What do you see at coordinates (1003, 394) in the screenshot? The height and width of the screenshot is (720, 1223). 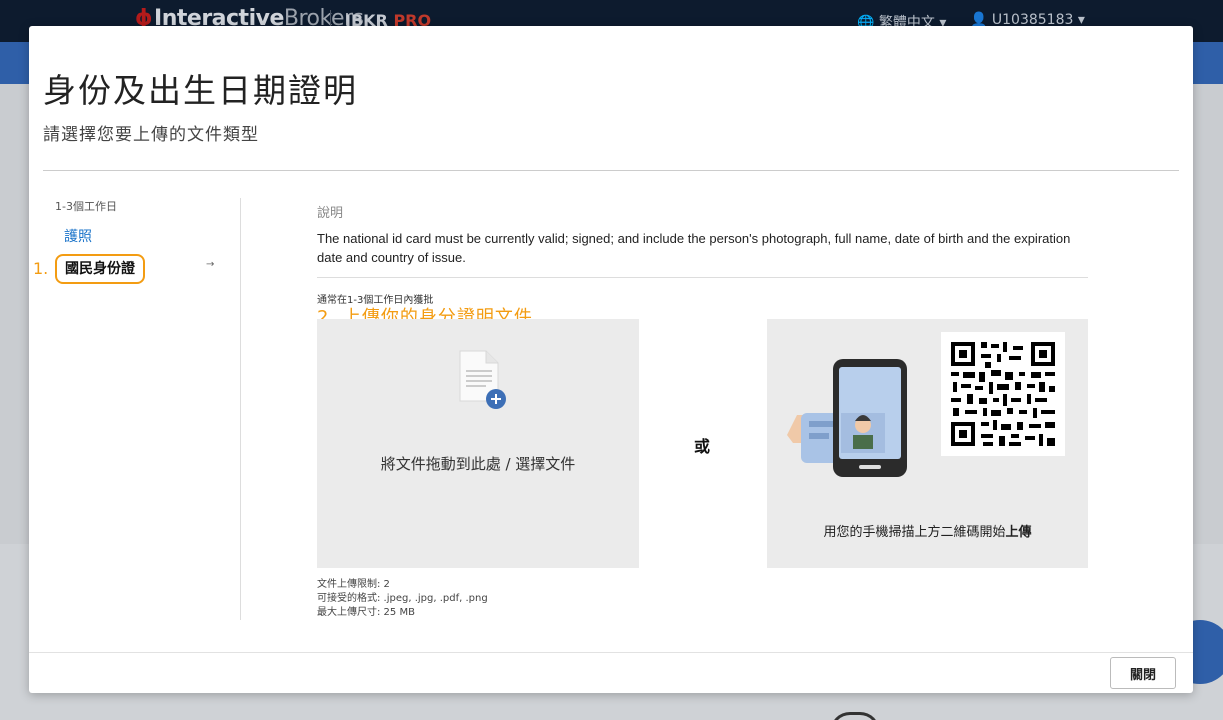 I see `qr-code` at bounding box center [1003, 394].